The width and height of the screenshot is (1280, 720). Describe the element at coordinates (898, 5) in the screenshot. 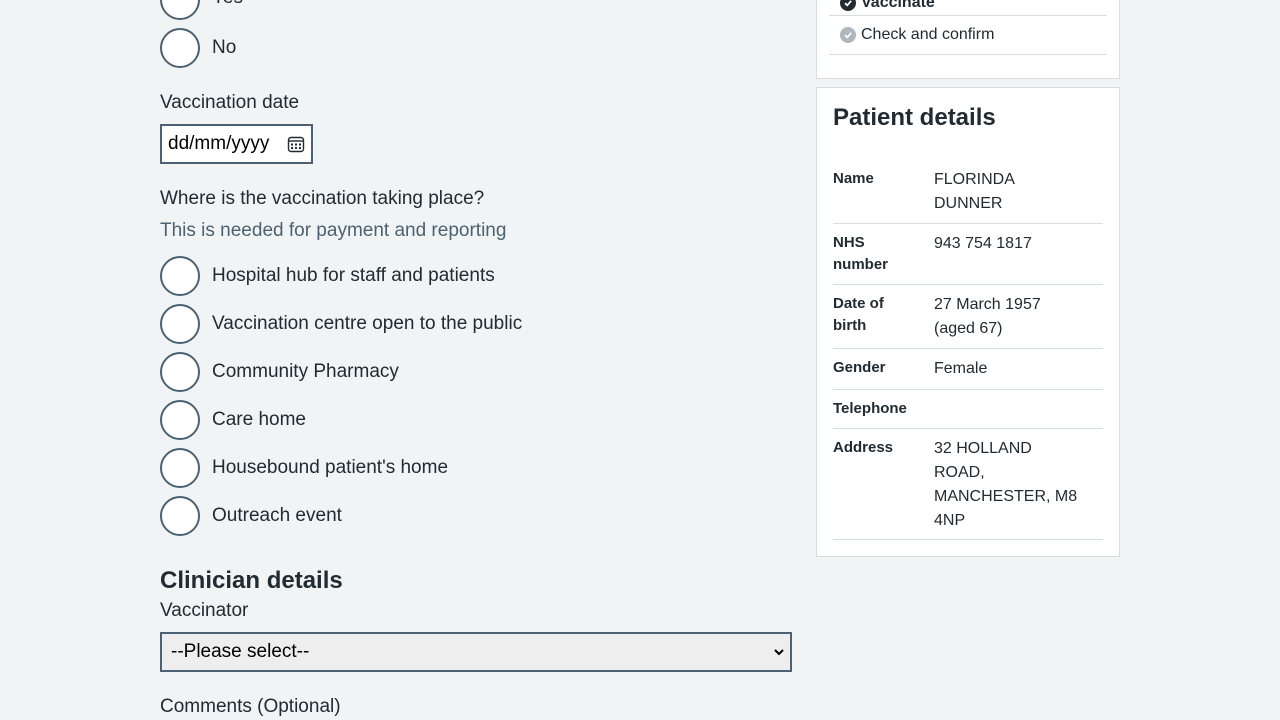

I see `step-label: Vaccinate` at that location.